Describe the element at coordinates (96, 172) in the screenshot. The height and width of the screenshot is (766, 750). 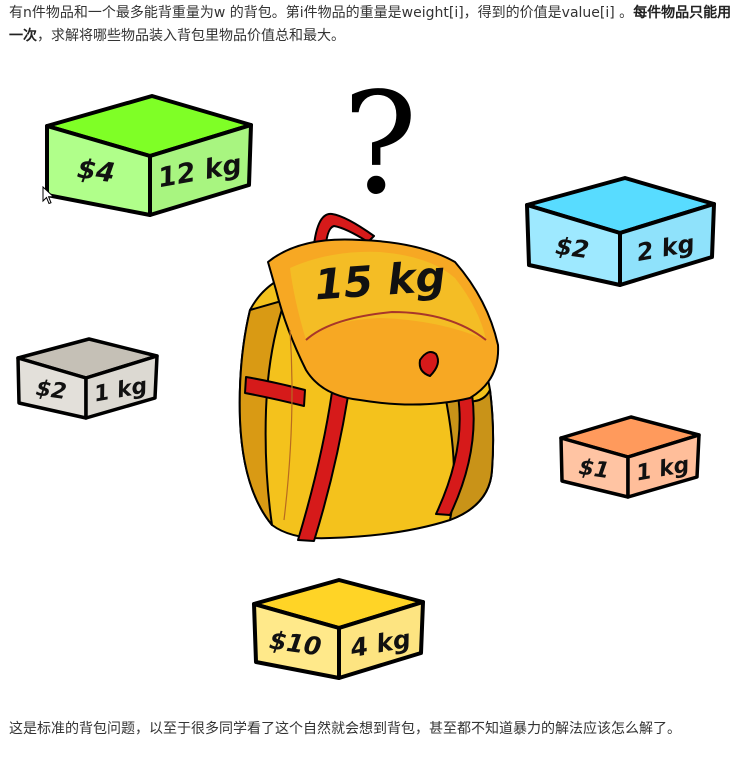
I see `item-price: $4` at that location.